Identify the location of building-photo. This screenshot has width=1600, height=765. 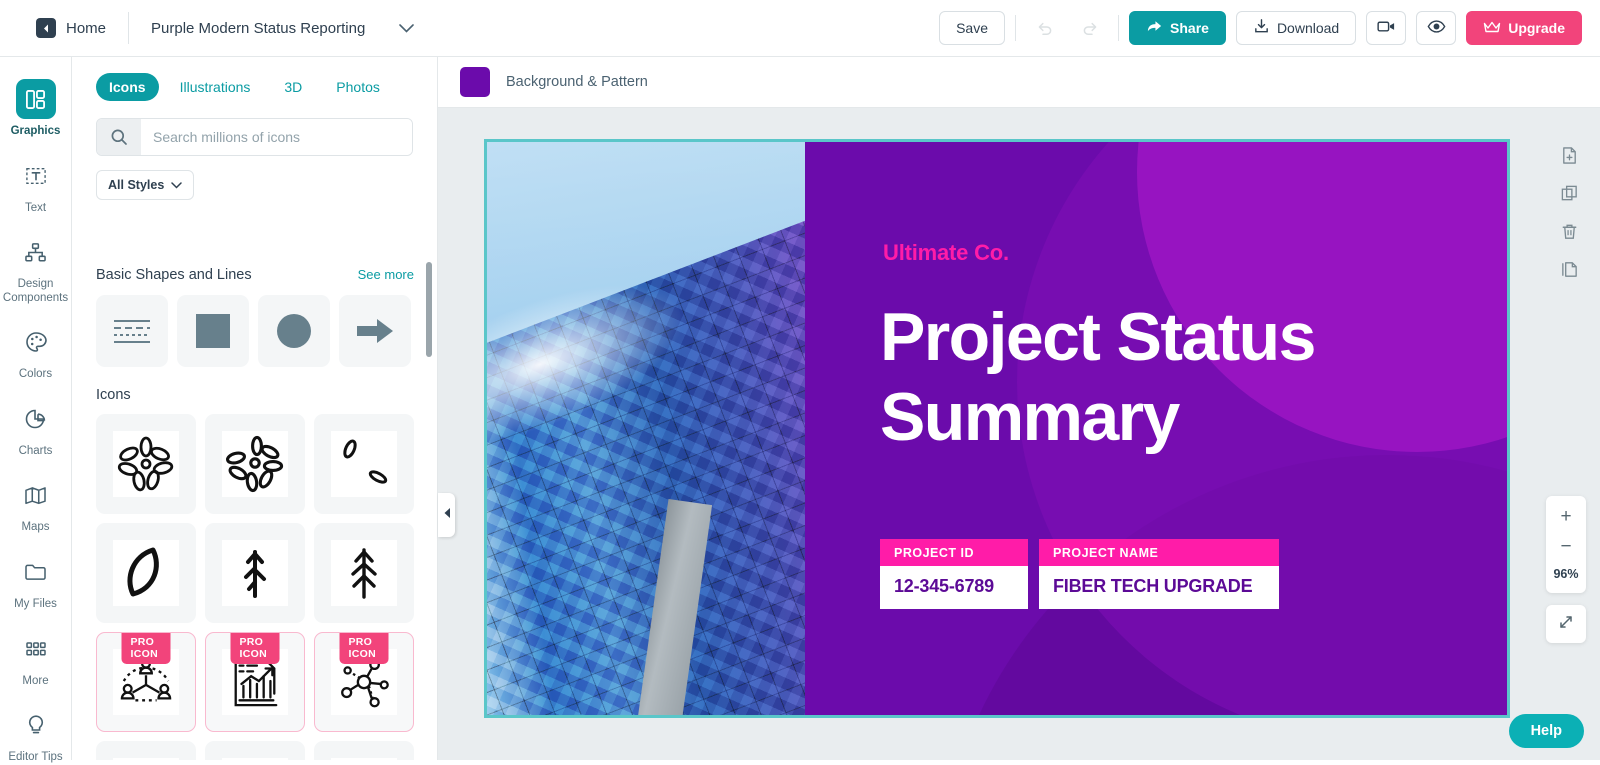
(646, 428).